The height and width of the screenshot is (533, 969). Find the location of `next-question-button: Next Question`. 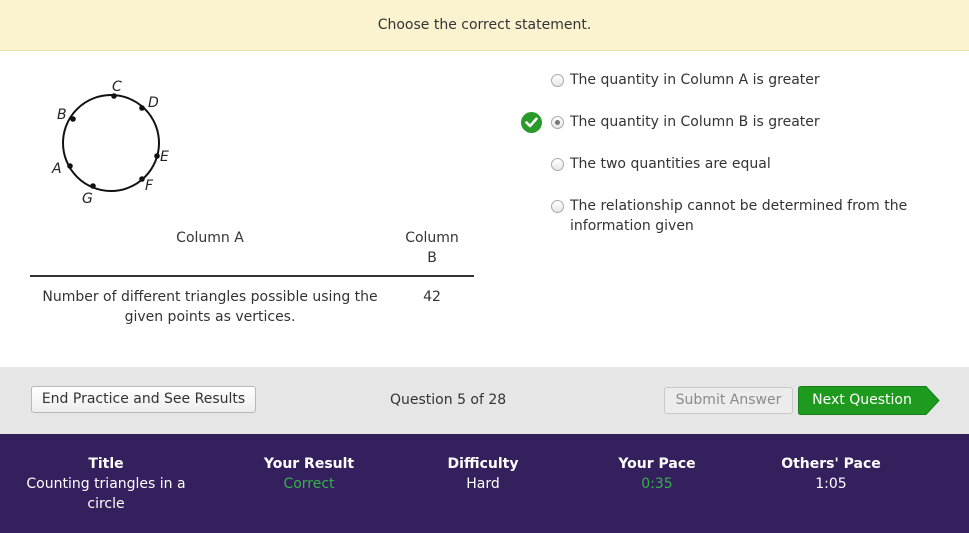

next-question-button: Next Question is located at coordinates (869, 400).